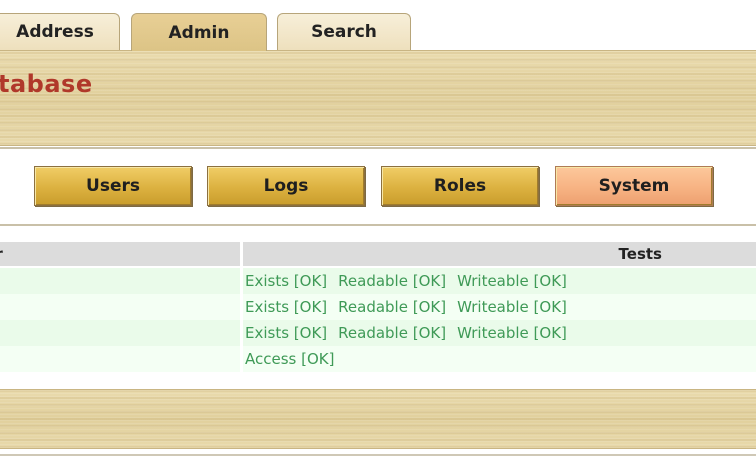 The height and width of the screenshot is (462, 756). I want to click on users-button: Users, so click(113, 186).